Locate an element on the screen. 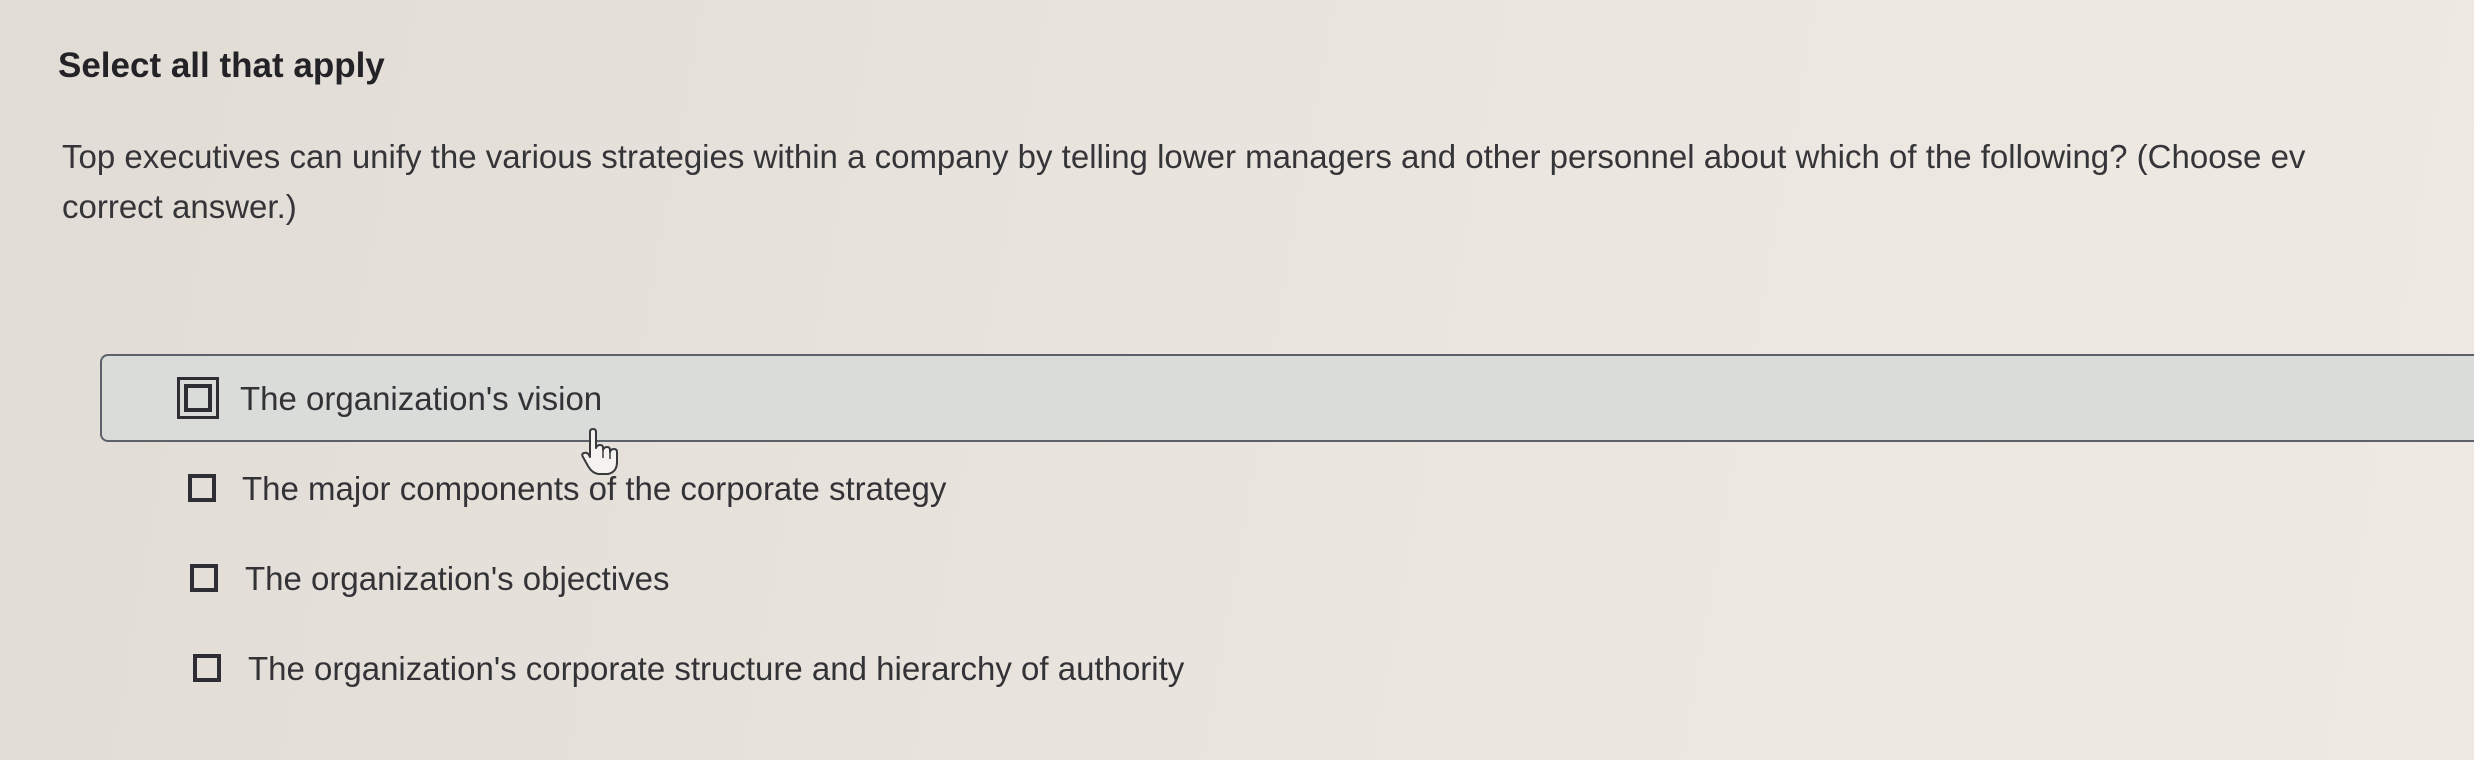 The height and width of the screenshot is (760, 2474). option-objectives: The organization's objectives is located at coordinates (1287, 578).